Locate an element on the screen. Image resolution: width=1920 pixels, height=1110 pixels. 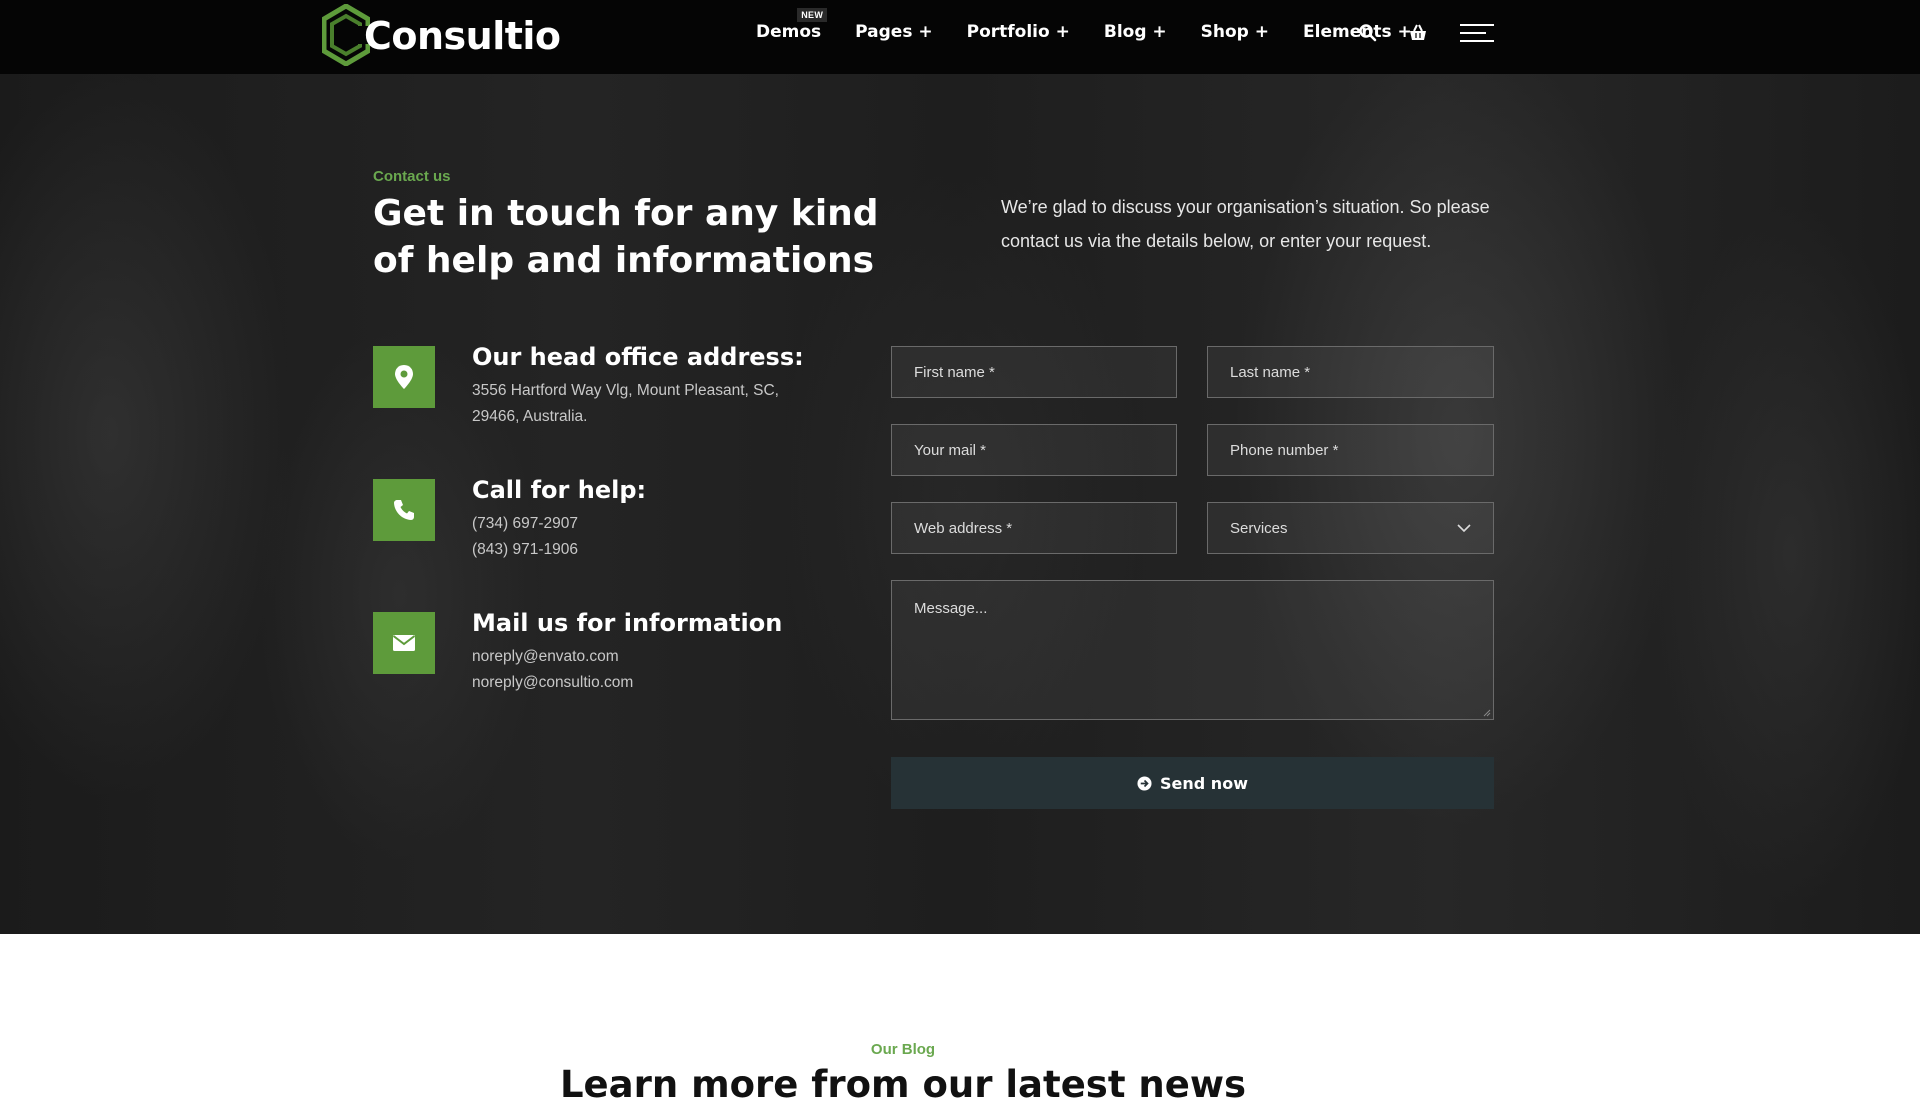
info-title: Mail us for information is located at coordinates (627, 623).